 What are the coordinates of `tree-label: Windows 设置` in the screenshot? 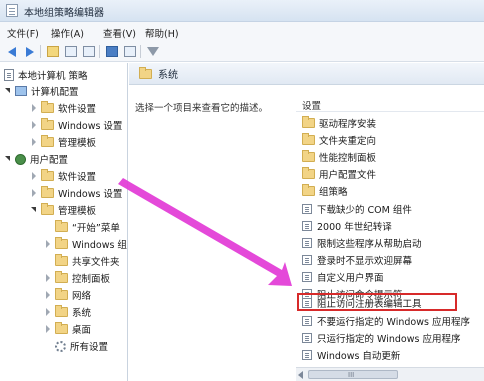 It's located at (90, 194).